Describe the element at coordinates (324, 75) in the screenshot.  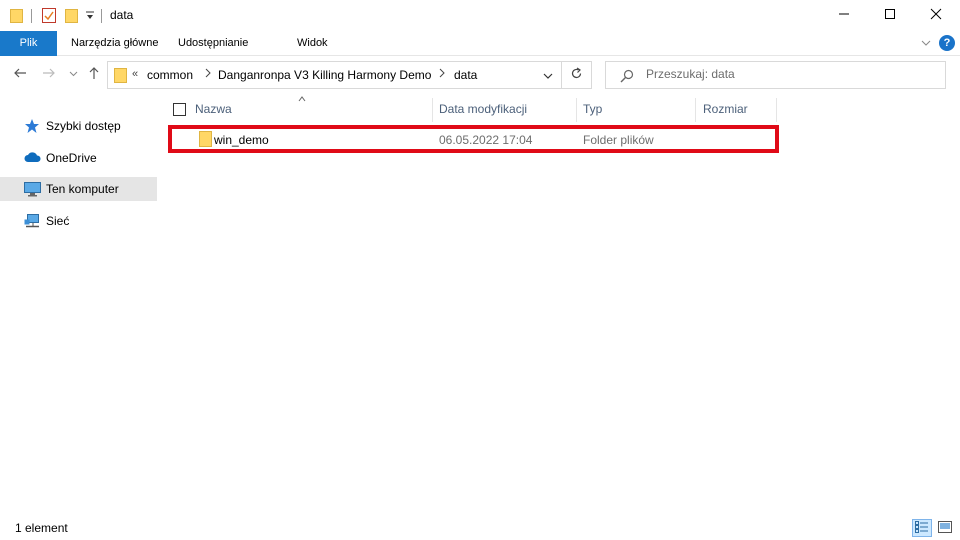
I see `breadcrumb-game: Danganronpa V3 Killing Harmony Demo` at that location.